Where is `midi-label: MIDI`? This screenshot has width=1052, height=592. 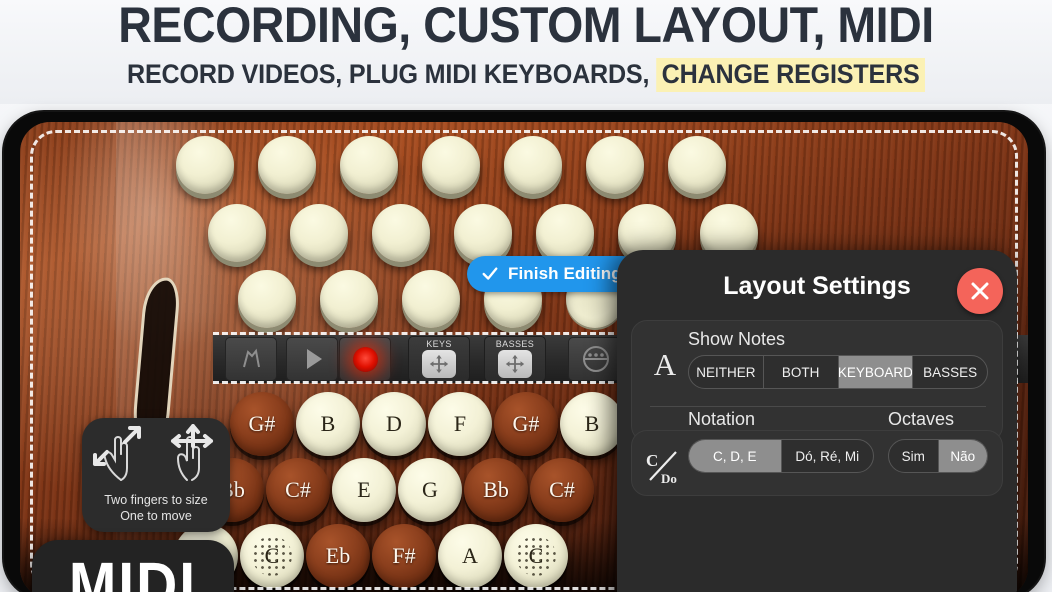
midi-label: MIDI is located at coordinates (133, 570).